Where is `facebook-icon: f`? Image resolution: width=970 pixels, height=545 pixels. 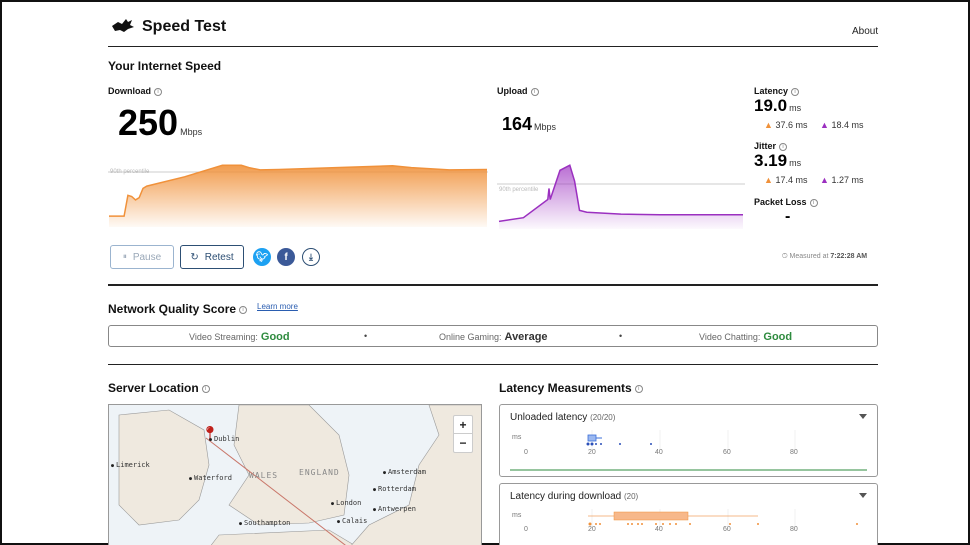
facebook-icon: f is located at coordinates (286, 257).